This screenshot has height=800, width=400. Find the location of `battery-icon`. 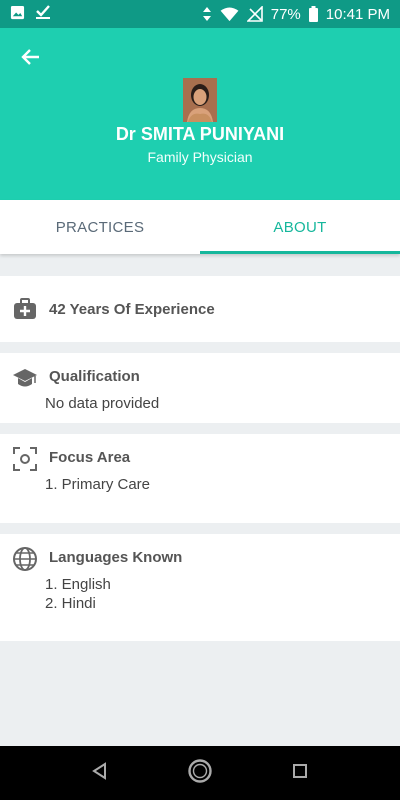

battery-icon is located at coordinates (313, 14).